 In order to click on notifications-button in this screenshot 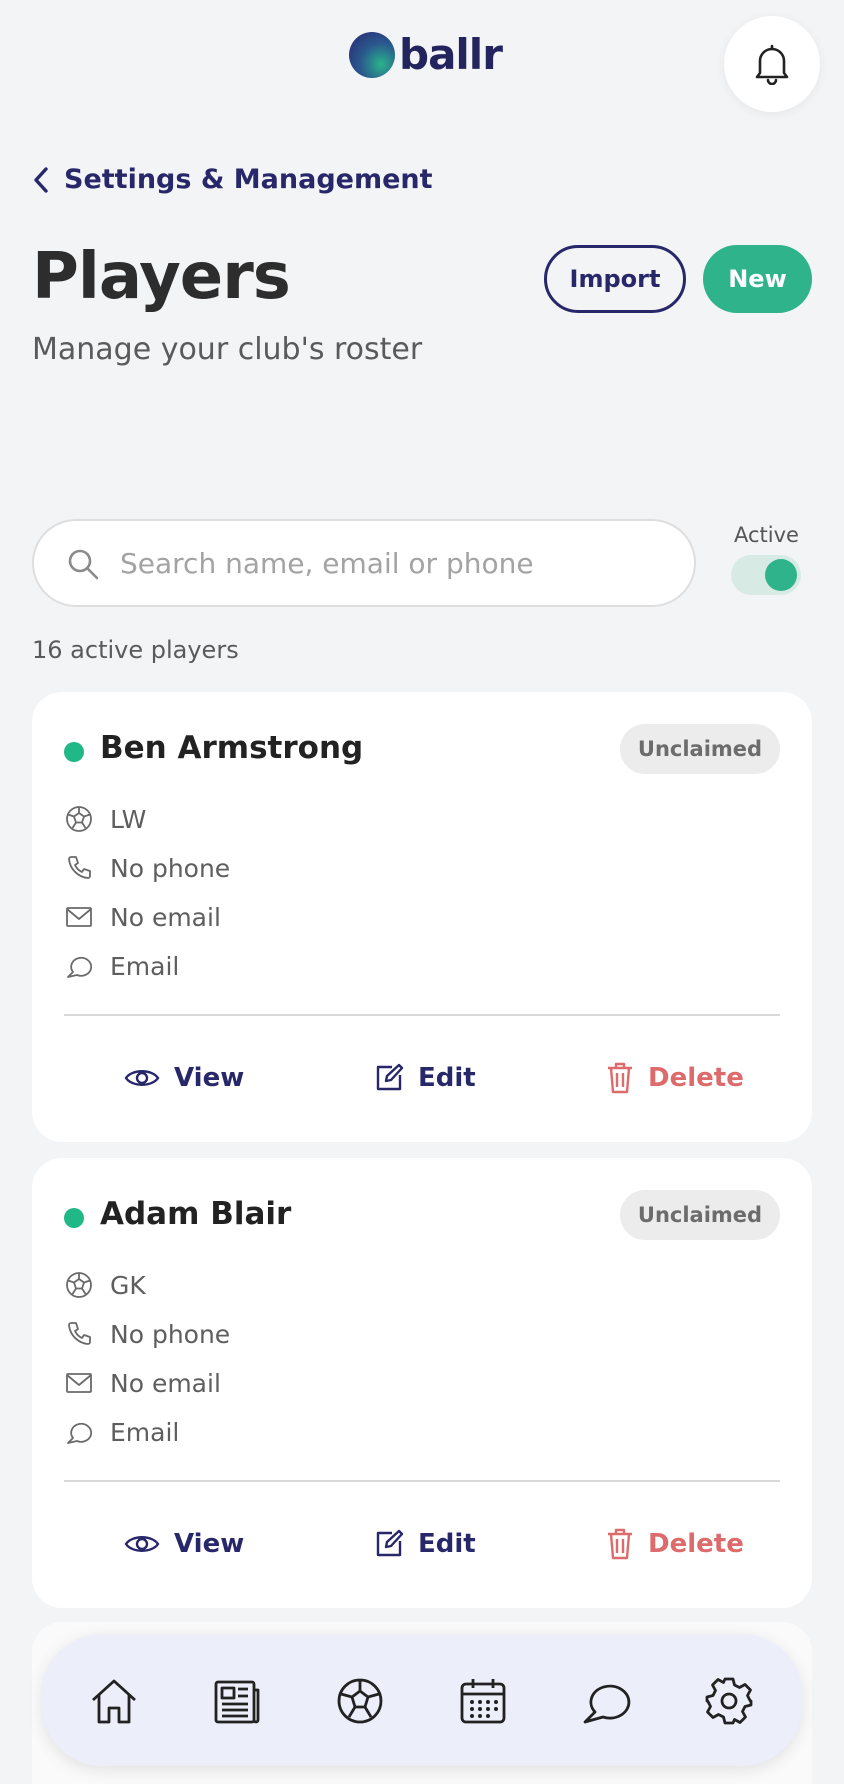, I will do `click(772, 64)`.